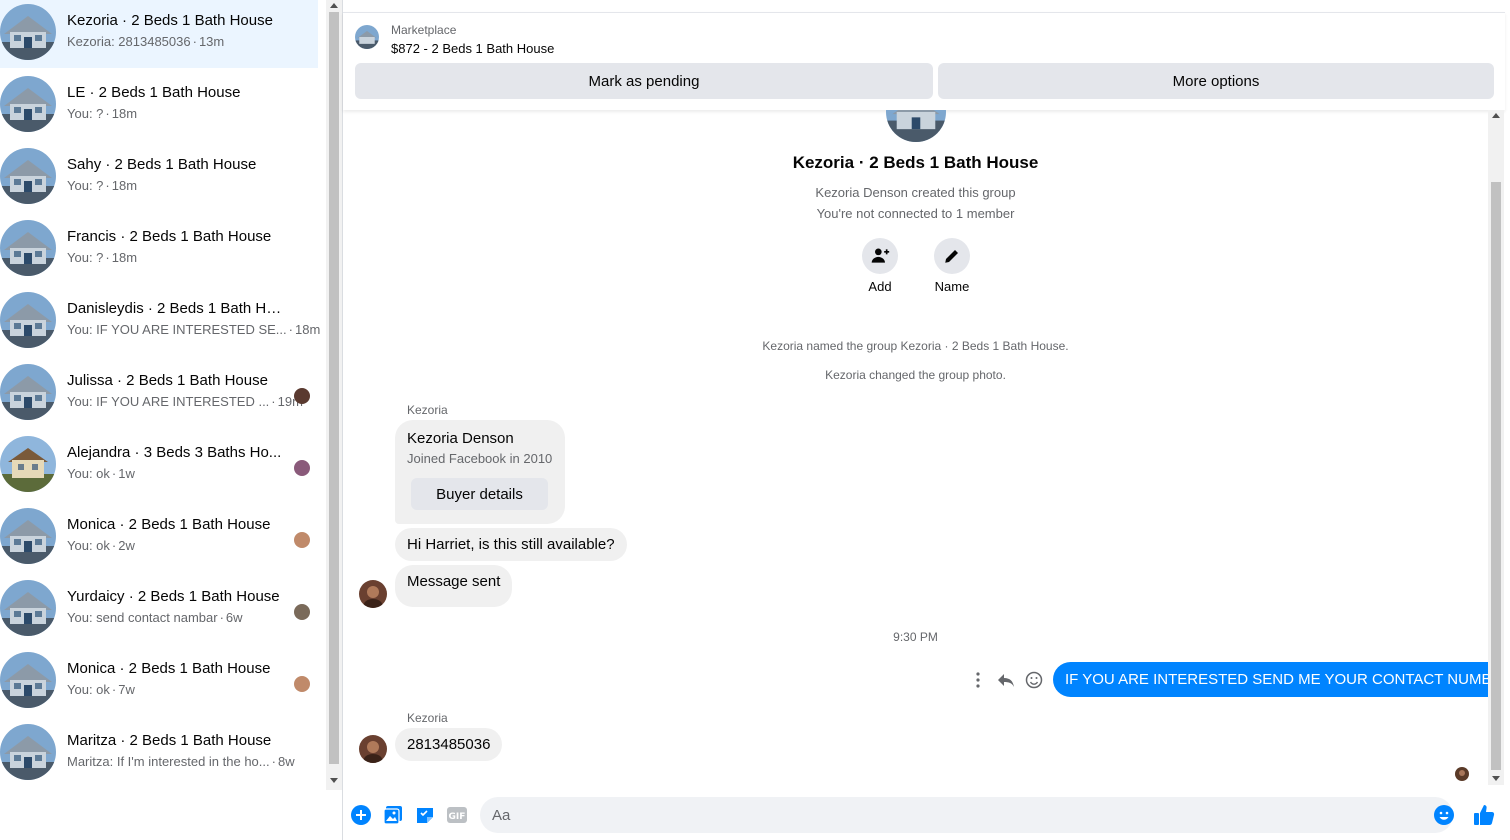  Describe the element at coordinates (880, 256) in the screenshot. I see `add-member-button` at that location.